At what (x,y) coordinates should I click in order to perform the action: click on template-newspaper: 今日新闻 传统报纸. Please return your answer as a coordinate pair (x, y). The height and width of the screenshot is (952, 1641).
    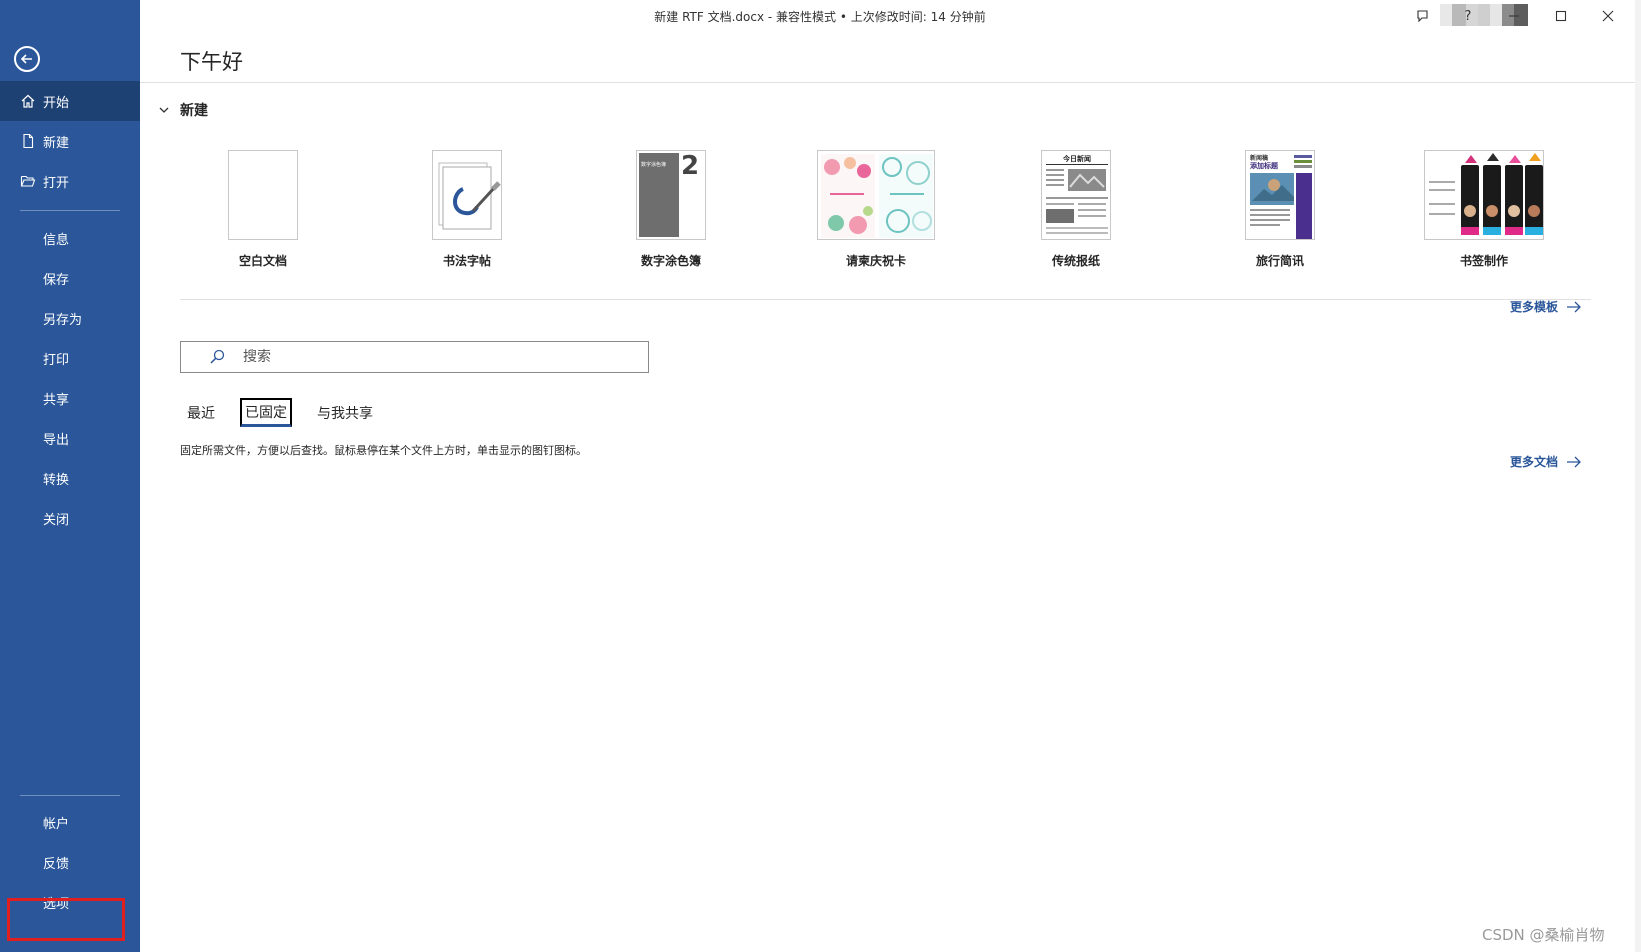
    Looking at the image, I should click on (1076, 209).